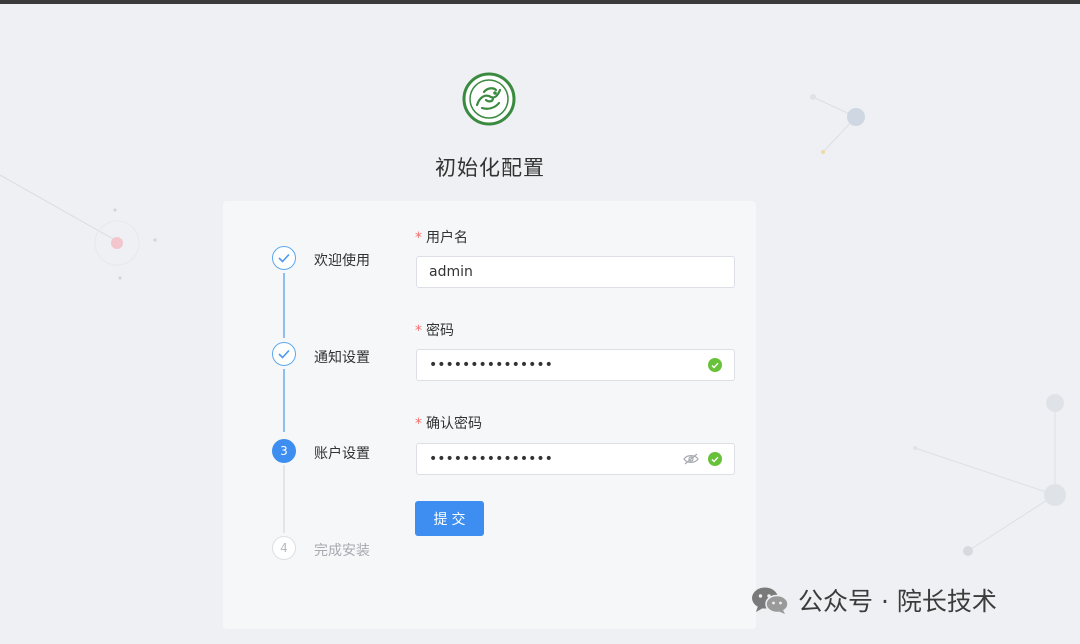 The image size is (1080, 644). What do you see at coordinates (491, 459) in the screenshot?
I see `confirm-password-value: •••••••••••••••` at bounding box center [491, 459].